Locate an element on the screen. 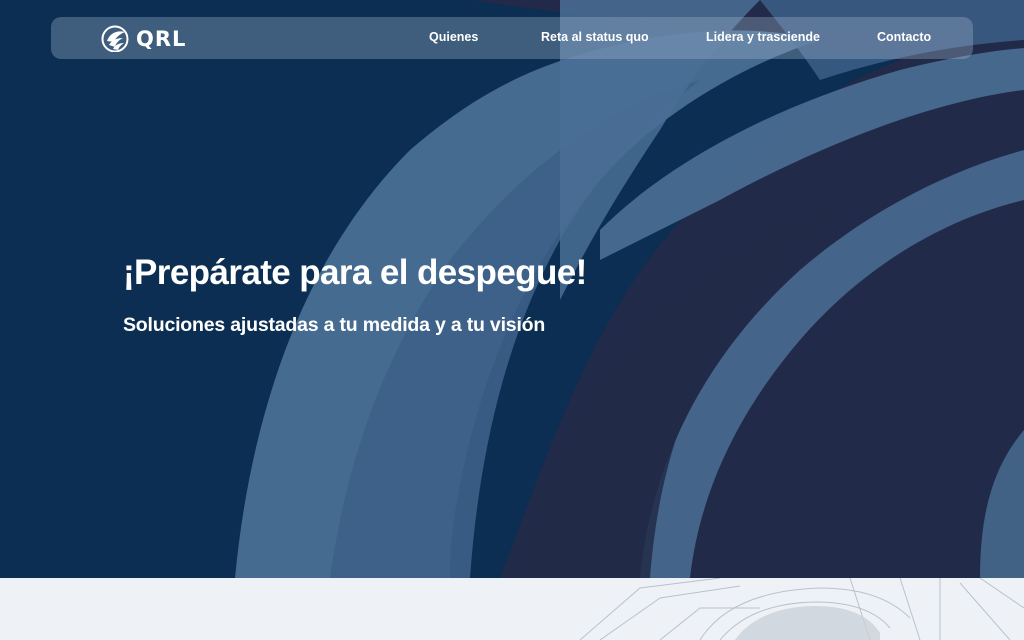 This screenshot has width=1024, height=640. nav-link-contacto: Contacto is located at coordinates (904, 37).